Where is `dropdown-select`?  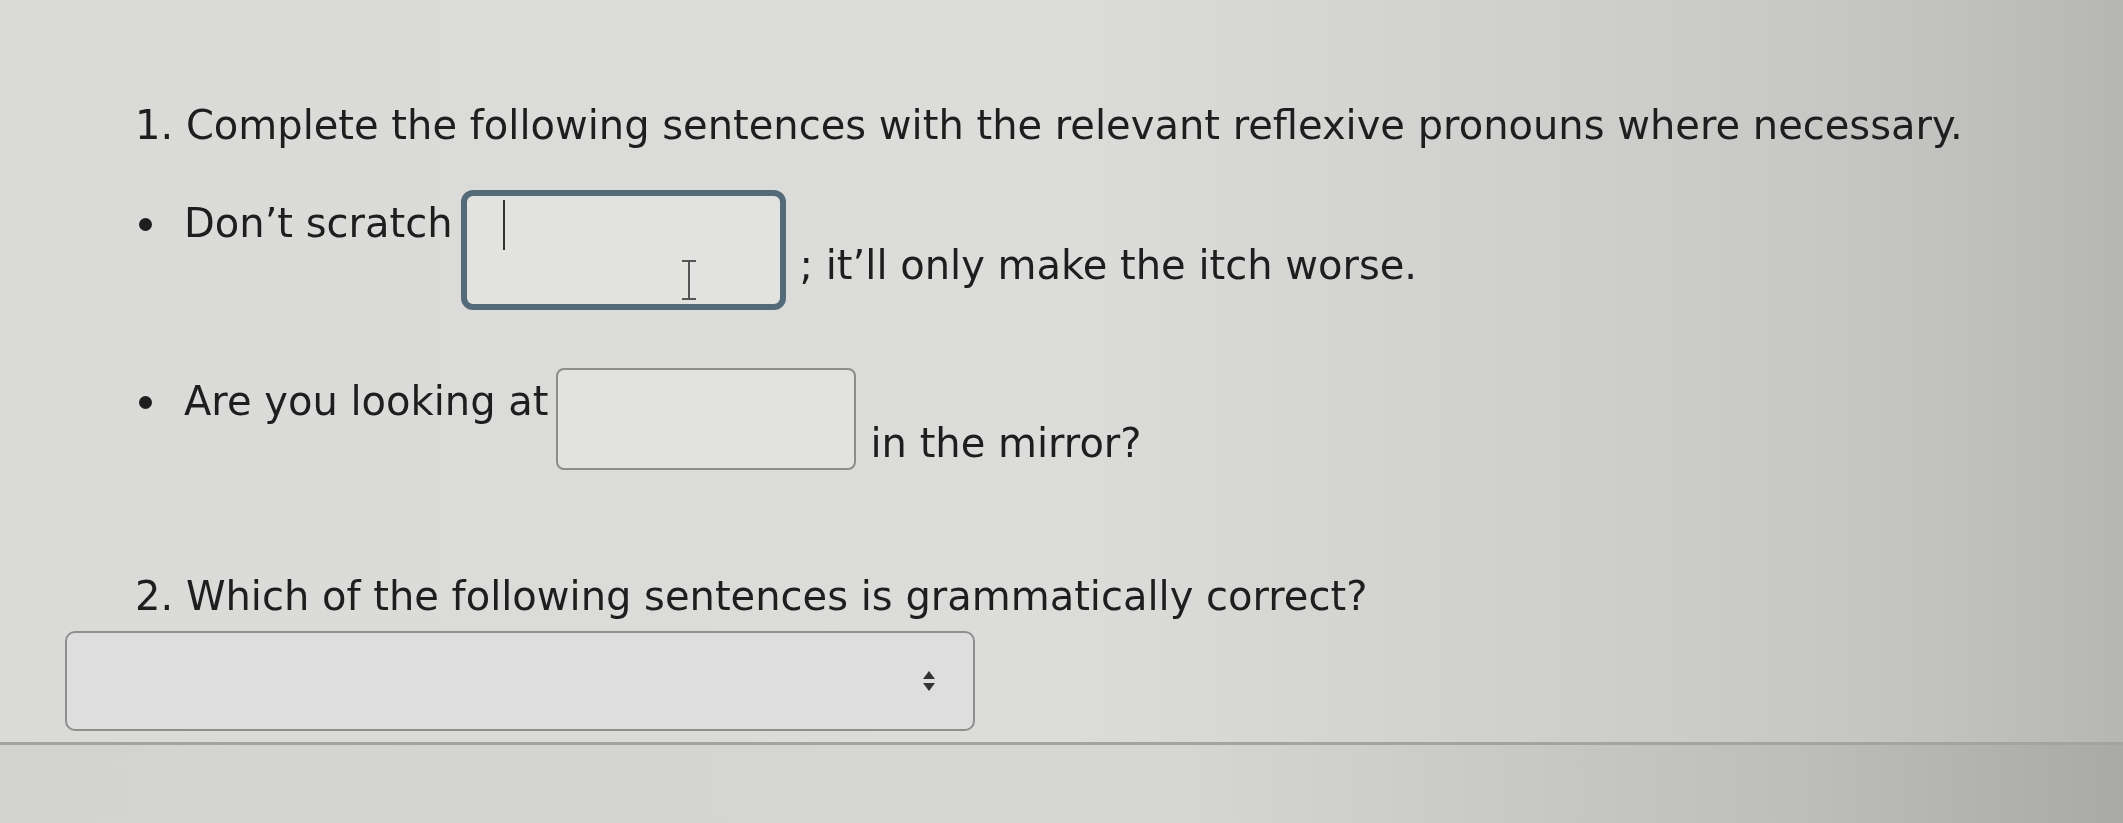 dropdown-select is located at coordinates (520, 681).